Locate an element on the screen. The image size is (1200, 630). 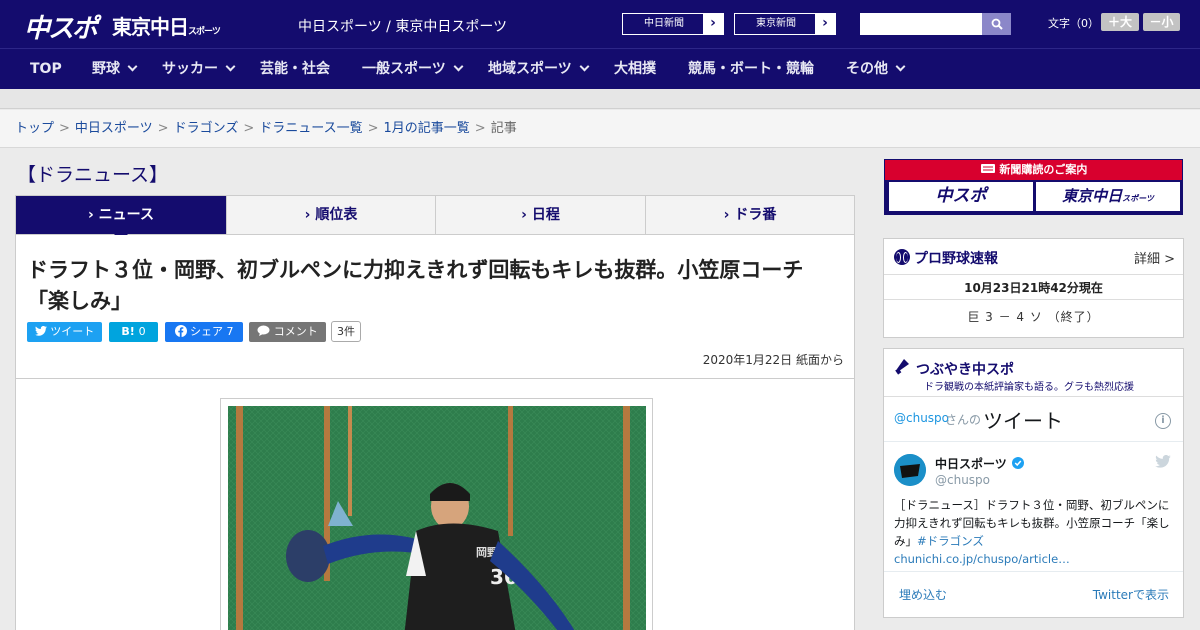
tokyo-shimbun-link: 東京新聞 › is located at coordinates (785, 24).